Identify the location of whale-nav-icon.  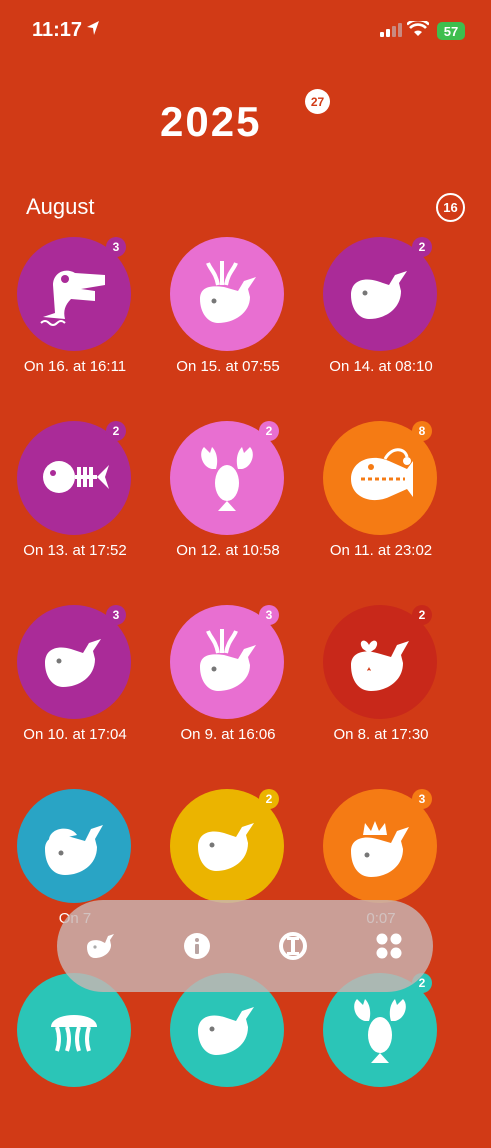
(100, 946).